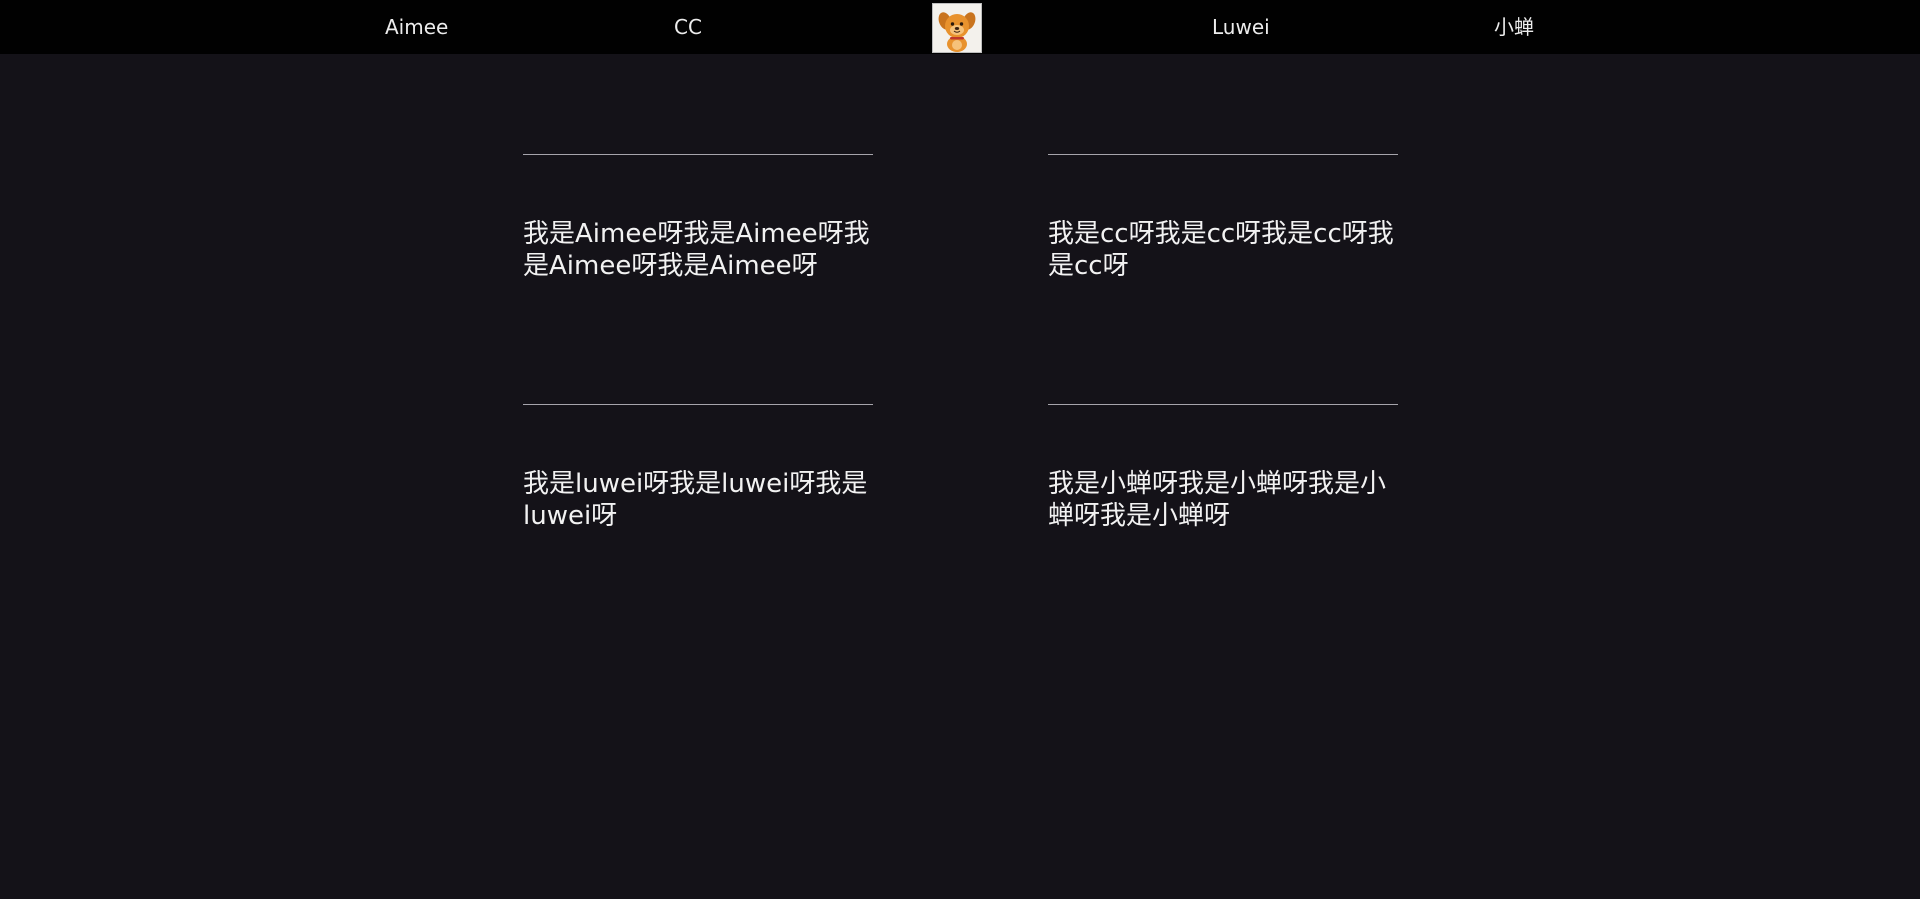 This screenshot has width=1920, height=899. What do you see at coordinates (1241, 27) in the screenshot?
I see `nav-link-luwei: Luwei` at bounding box center [1241, 27].